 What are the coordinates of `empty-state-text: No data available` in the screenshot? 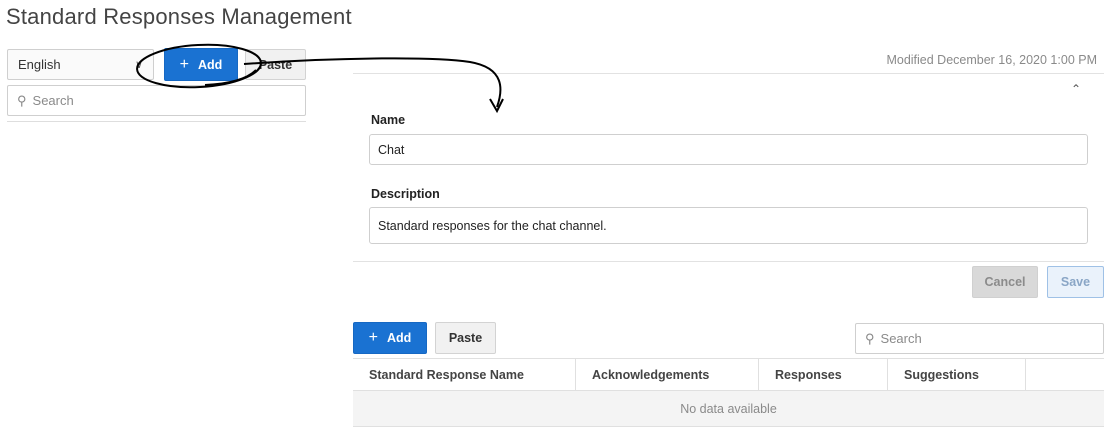 It's located at (728, 408).